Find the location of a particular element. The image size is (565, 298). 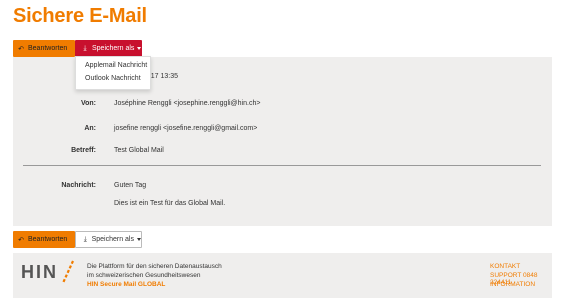

reply-button: ↶ Beantworten is located at coordinates (44, 48).